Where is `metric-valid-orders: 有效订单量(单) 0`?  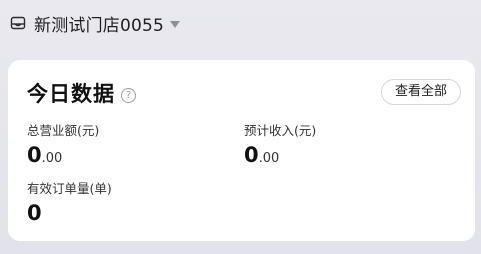 metric-valid-orders: 有效订单量(单) 0 is located at coordinates (69, 201).